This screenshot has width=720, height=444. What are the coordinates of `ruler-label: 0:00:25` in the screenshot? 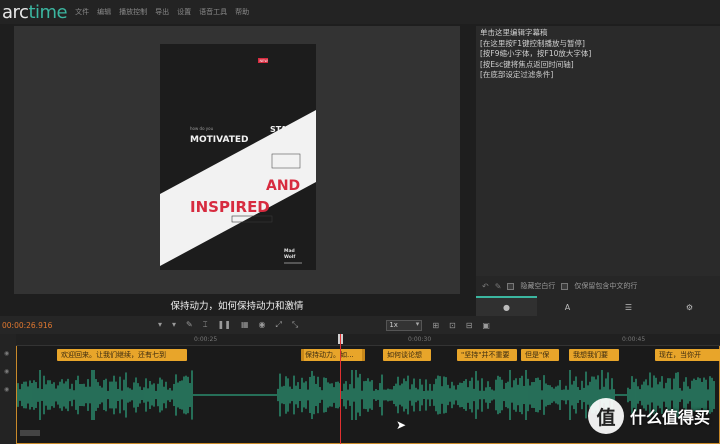 It's located at (206, 339).